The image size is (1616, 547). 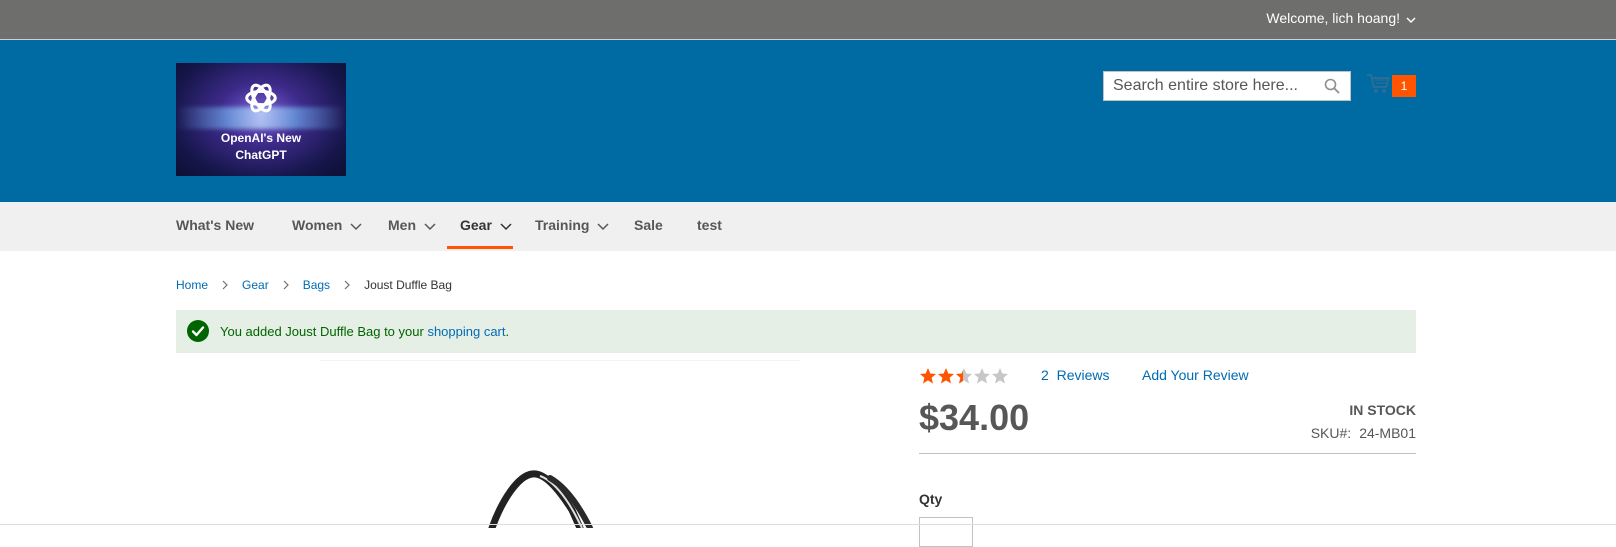 I want to click on nav-item-whats-new: What's New, so click(x=215, y=226).